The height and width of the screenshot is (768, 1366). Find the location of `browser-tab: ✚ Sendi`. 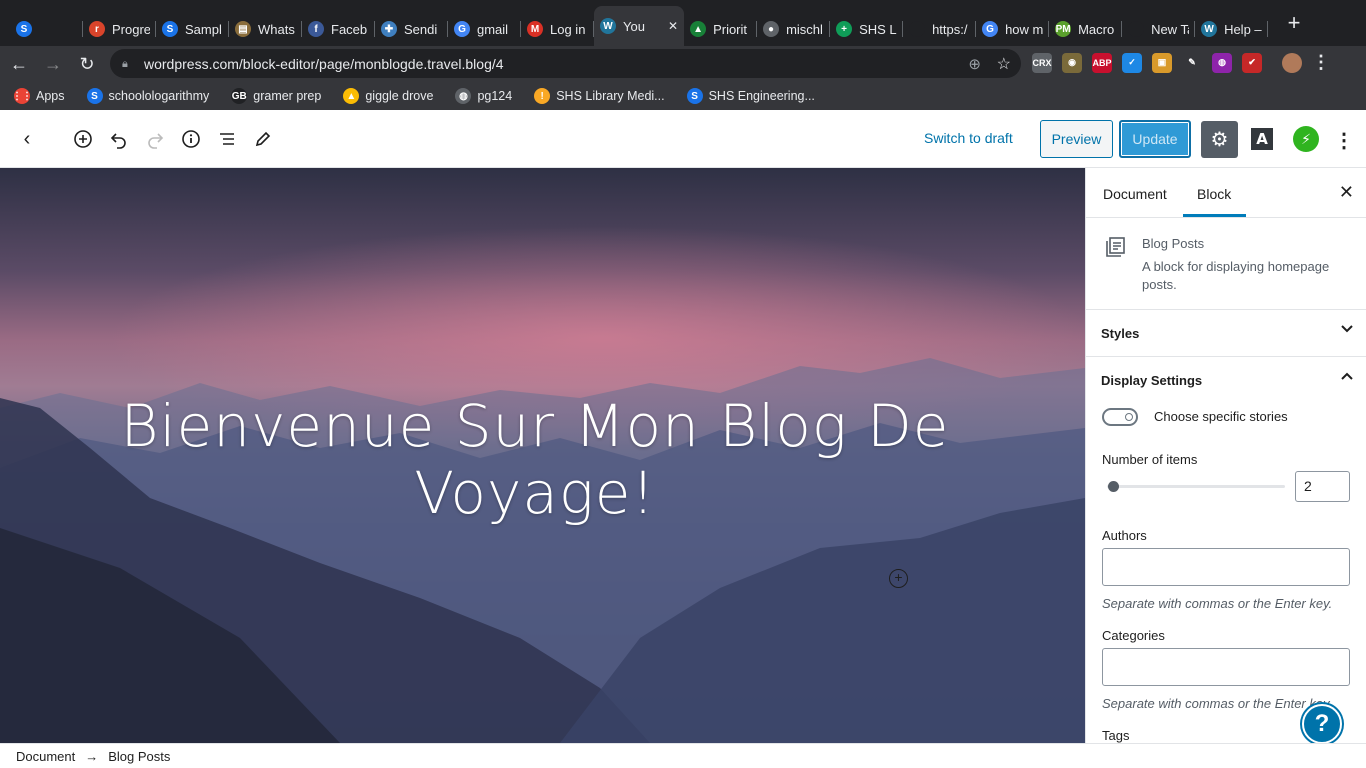

browser-tab: ✚ Sendi is located at coordinates (411, 29).